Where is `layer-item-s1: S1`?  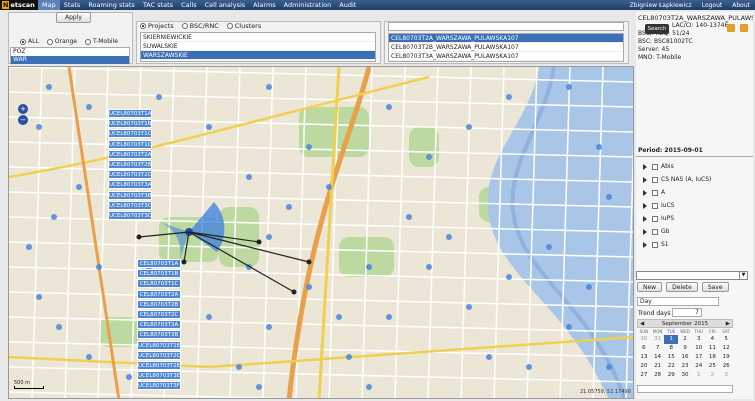
layer-item-s1: S1 is located at coordinates (695, 244).